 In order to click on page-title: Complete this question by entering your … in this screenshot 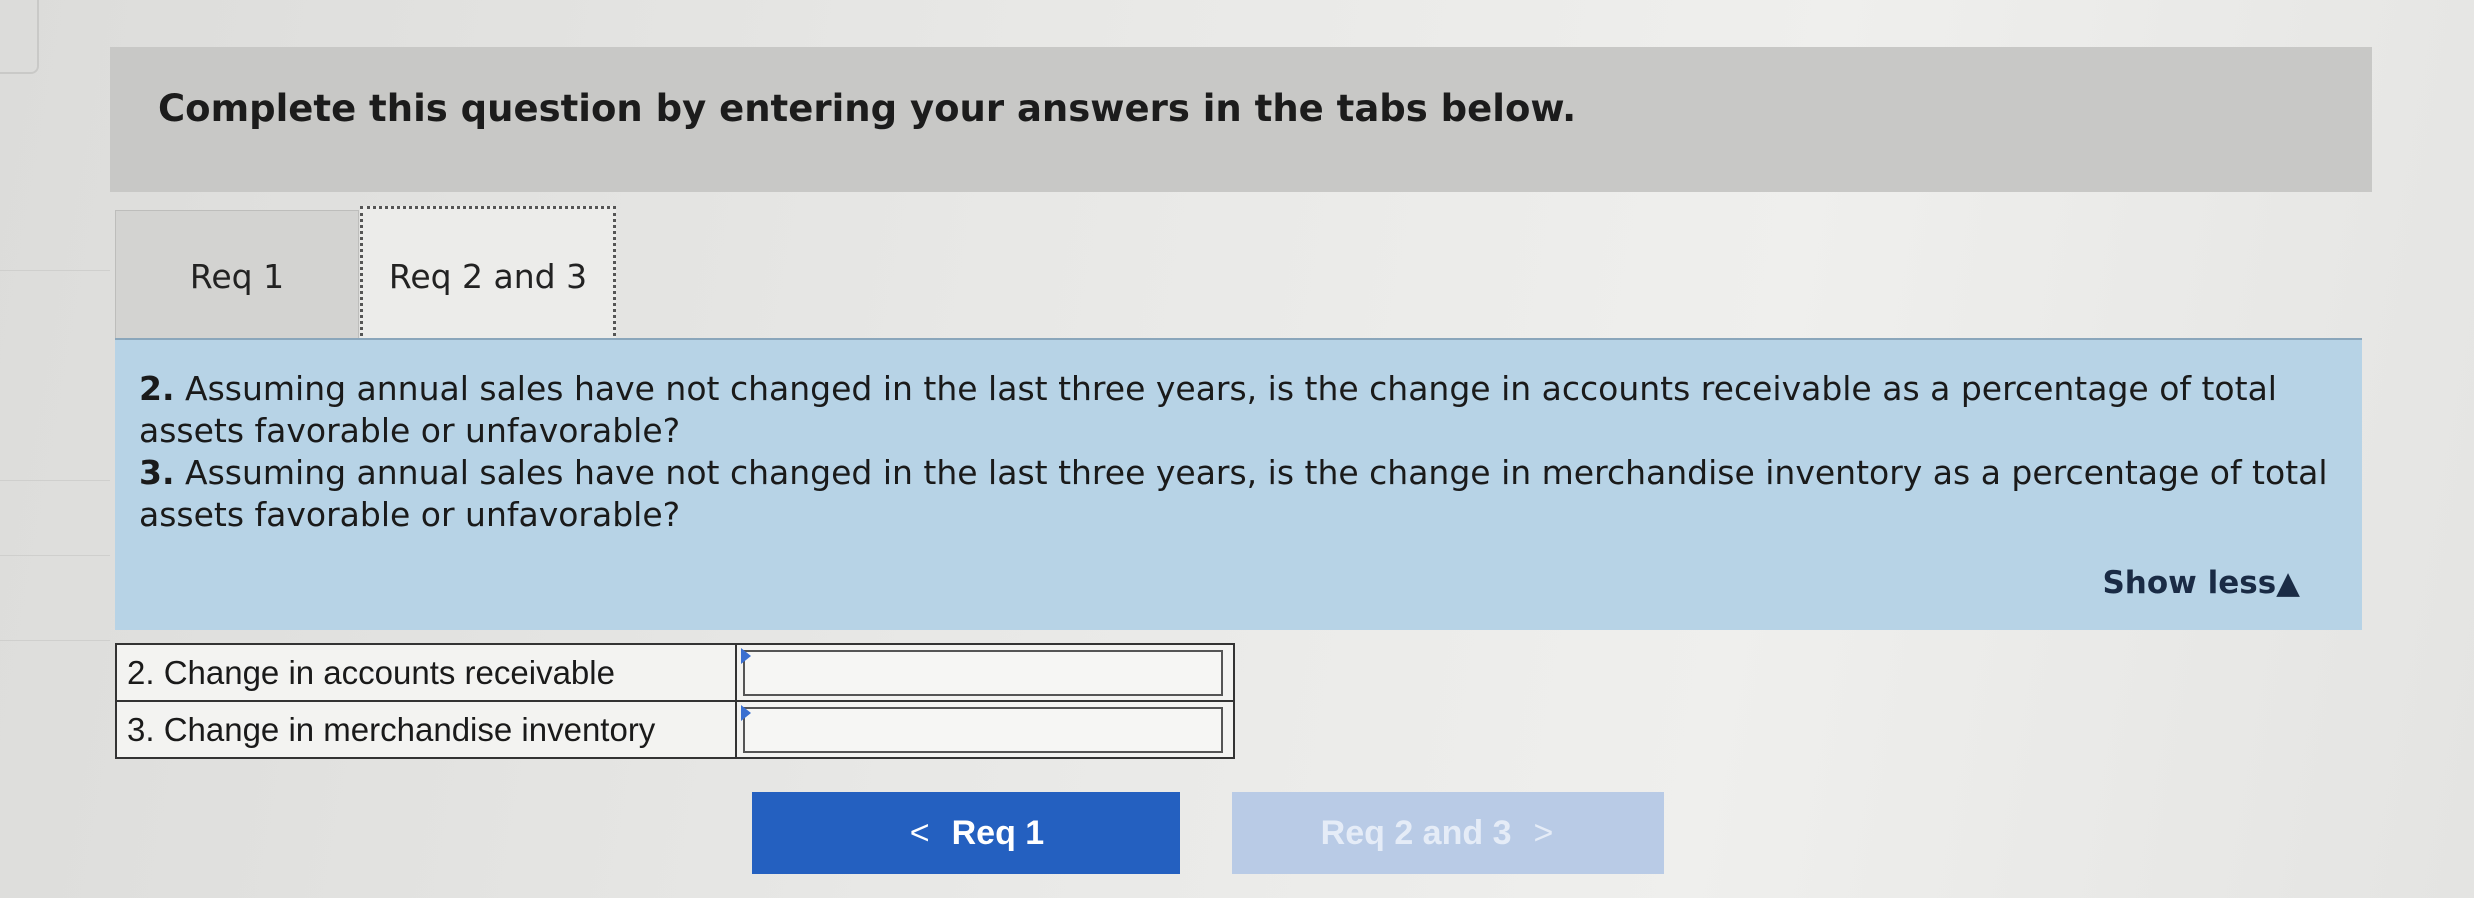, I will do `click(867, 108)`.